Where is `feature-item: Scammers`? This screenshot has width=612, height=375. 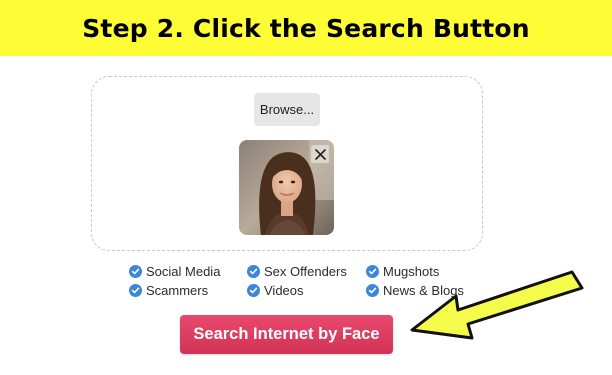 feature-item: Scammers is located at coordinates (168, 290).